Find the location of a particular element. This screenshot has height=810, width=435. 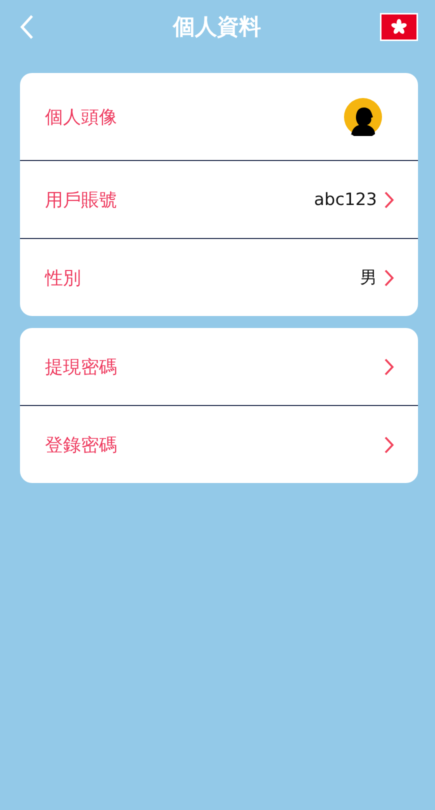

settings-row: 個人頭像 is located at coordinates (219, 117).